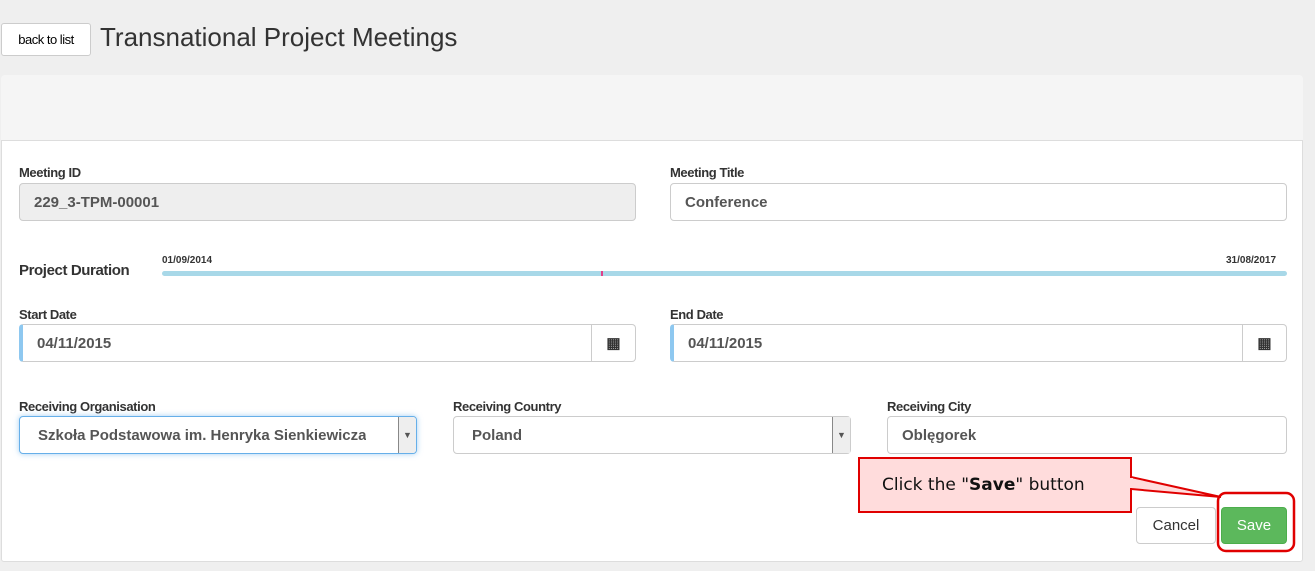  What do you see at coordinates (926, 485) in the screenshot?
I see `callout-prefix: Click the "` at bounding box center [926, 485].